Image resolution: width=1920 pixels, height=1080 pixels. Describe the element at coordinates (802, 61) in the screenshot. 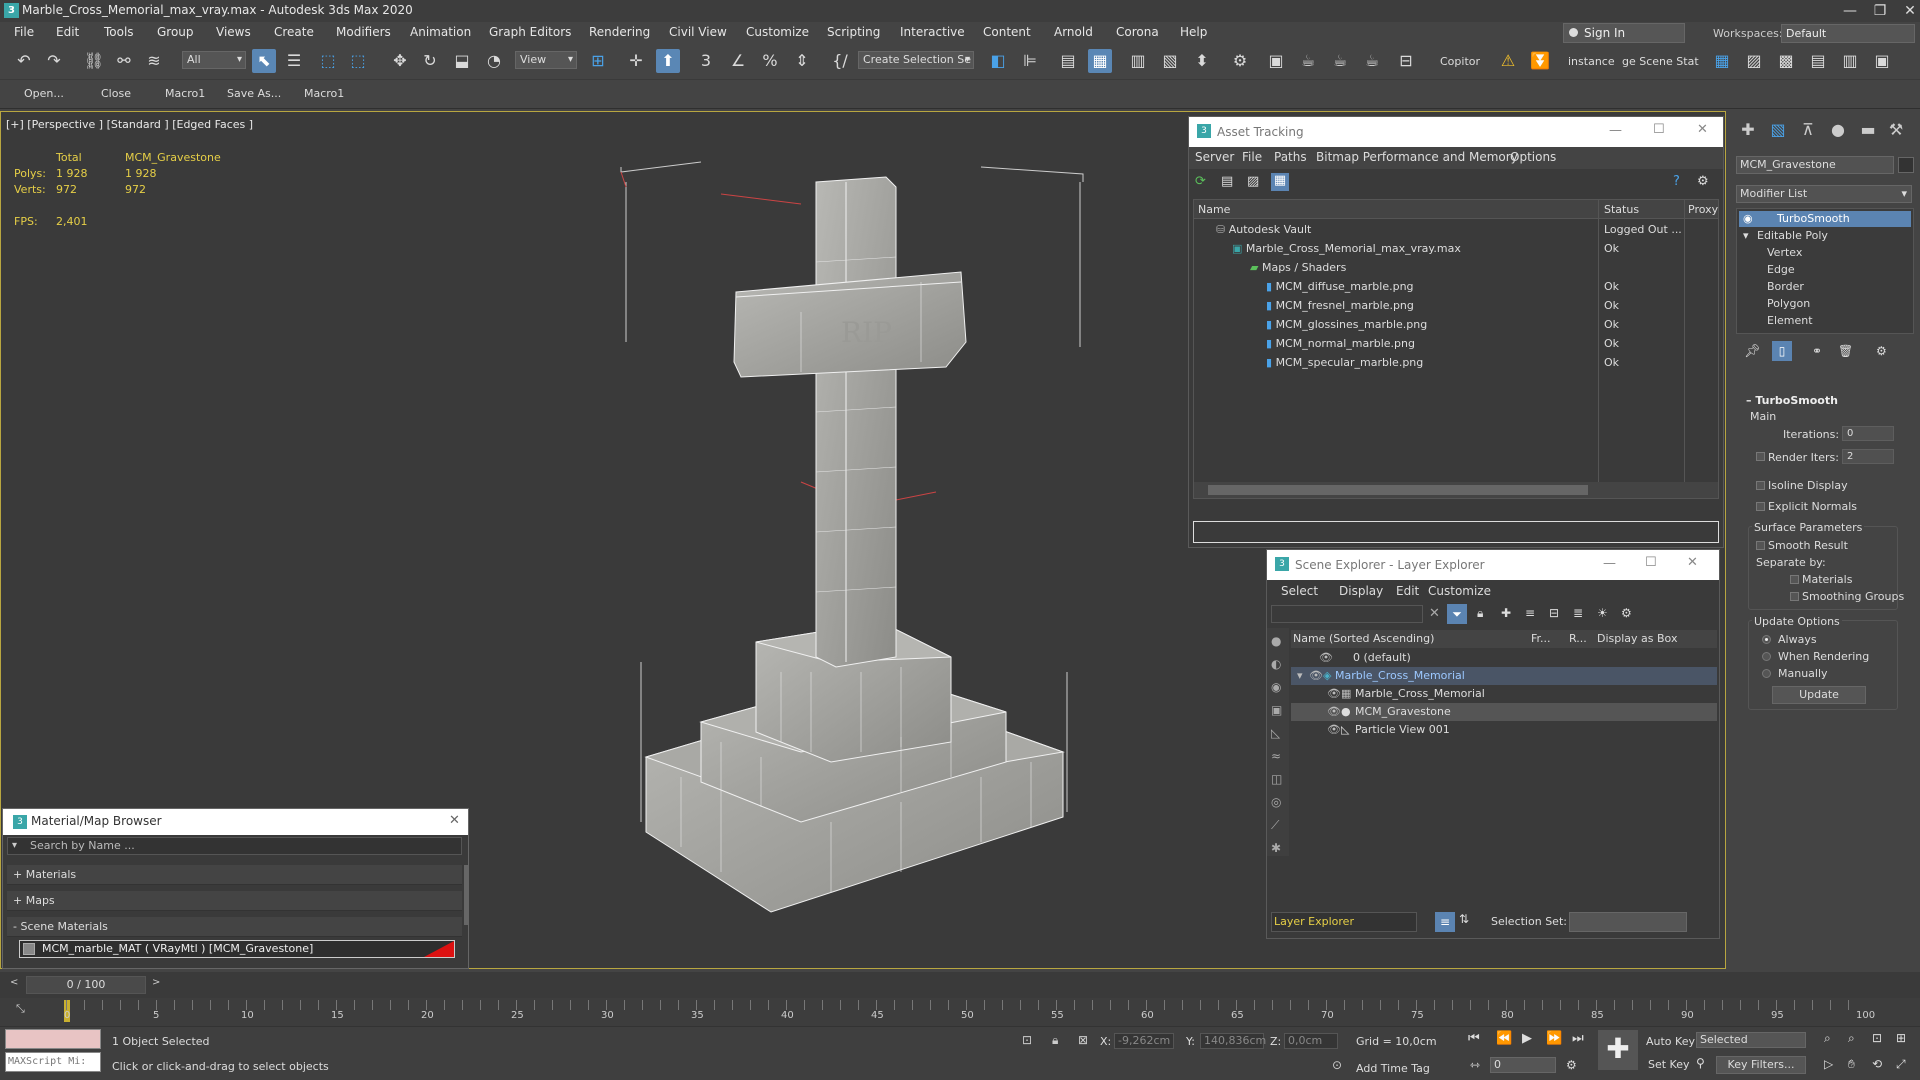

I see `spinner-snap-icon: ⇕` at that location.